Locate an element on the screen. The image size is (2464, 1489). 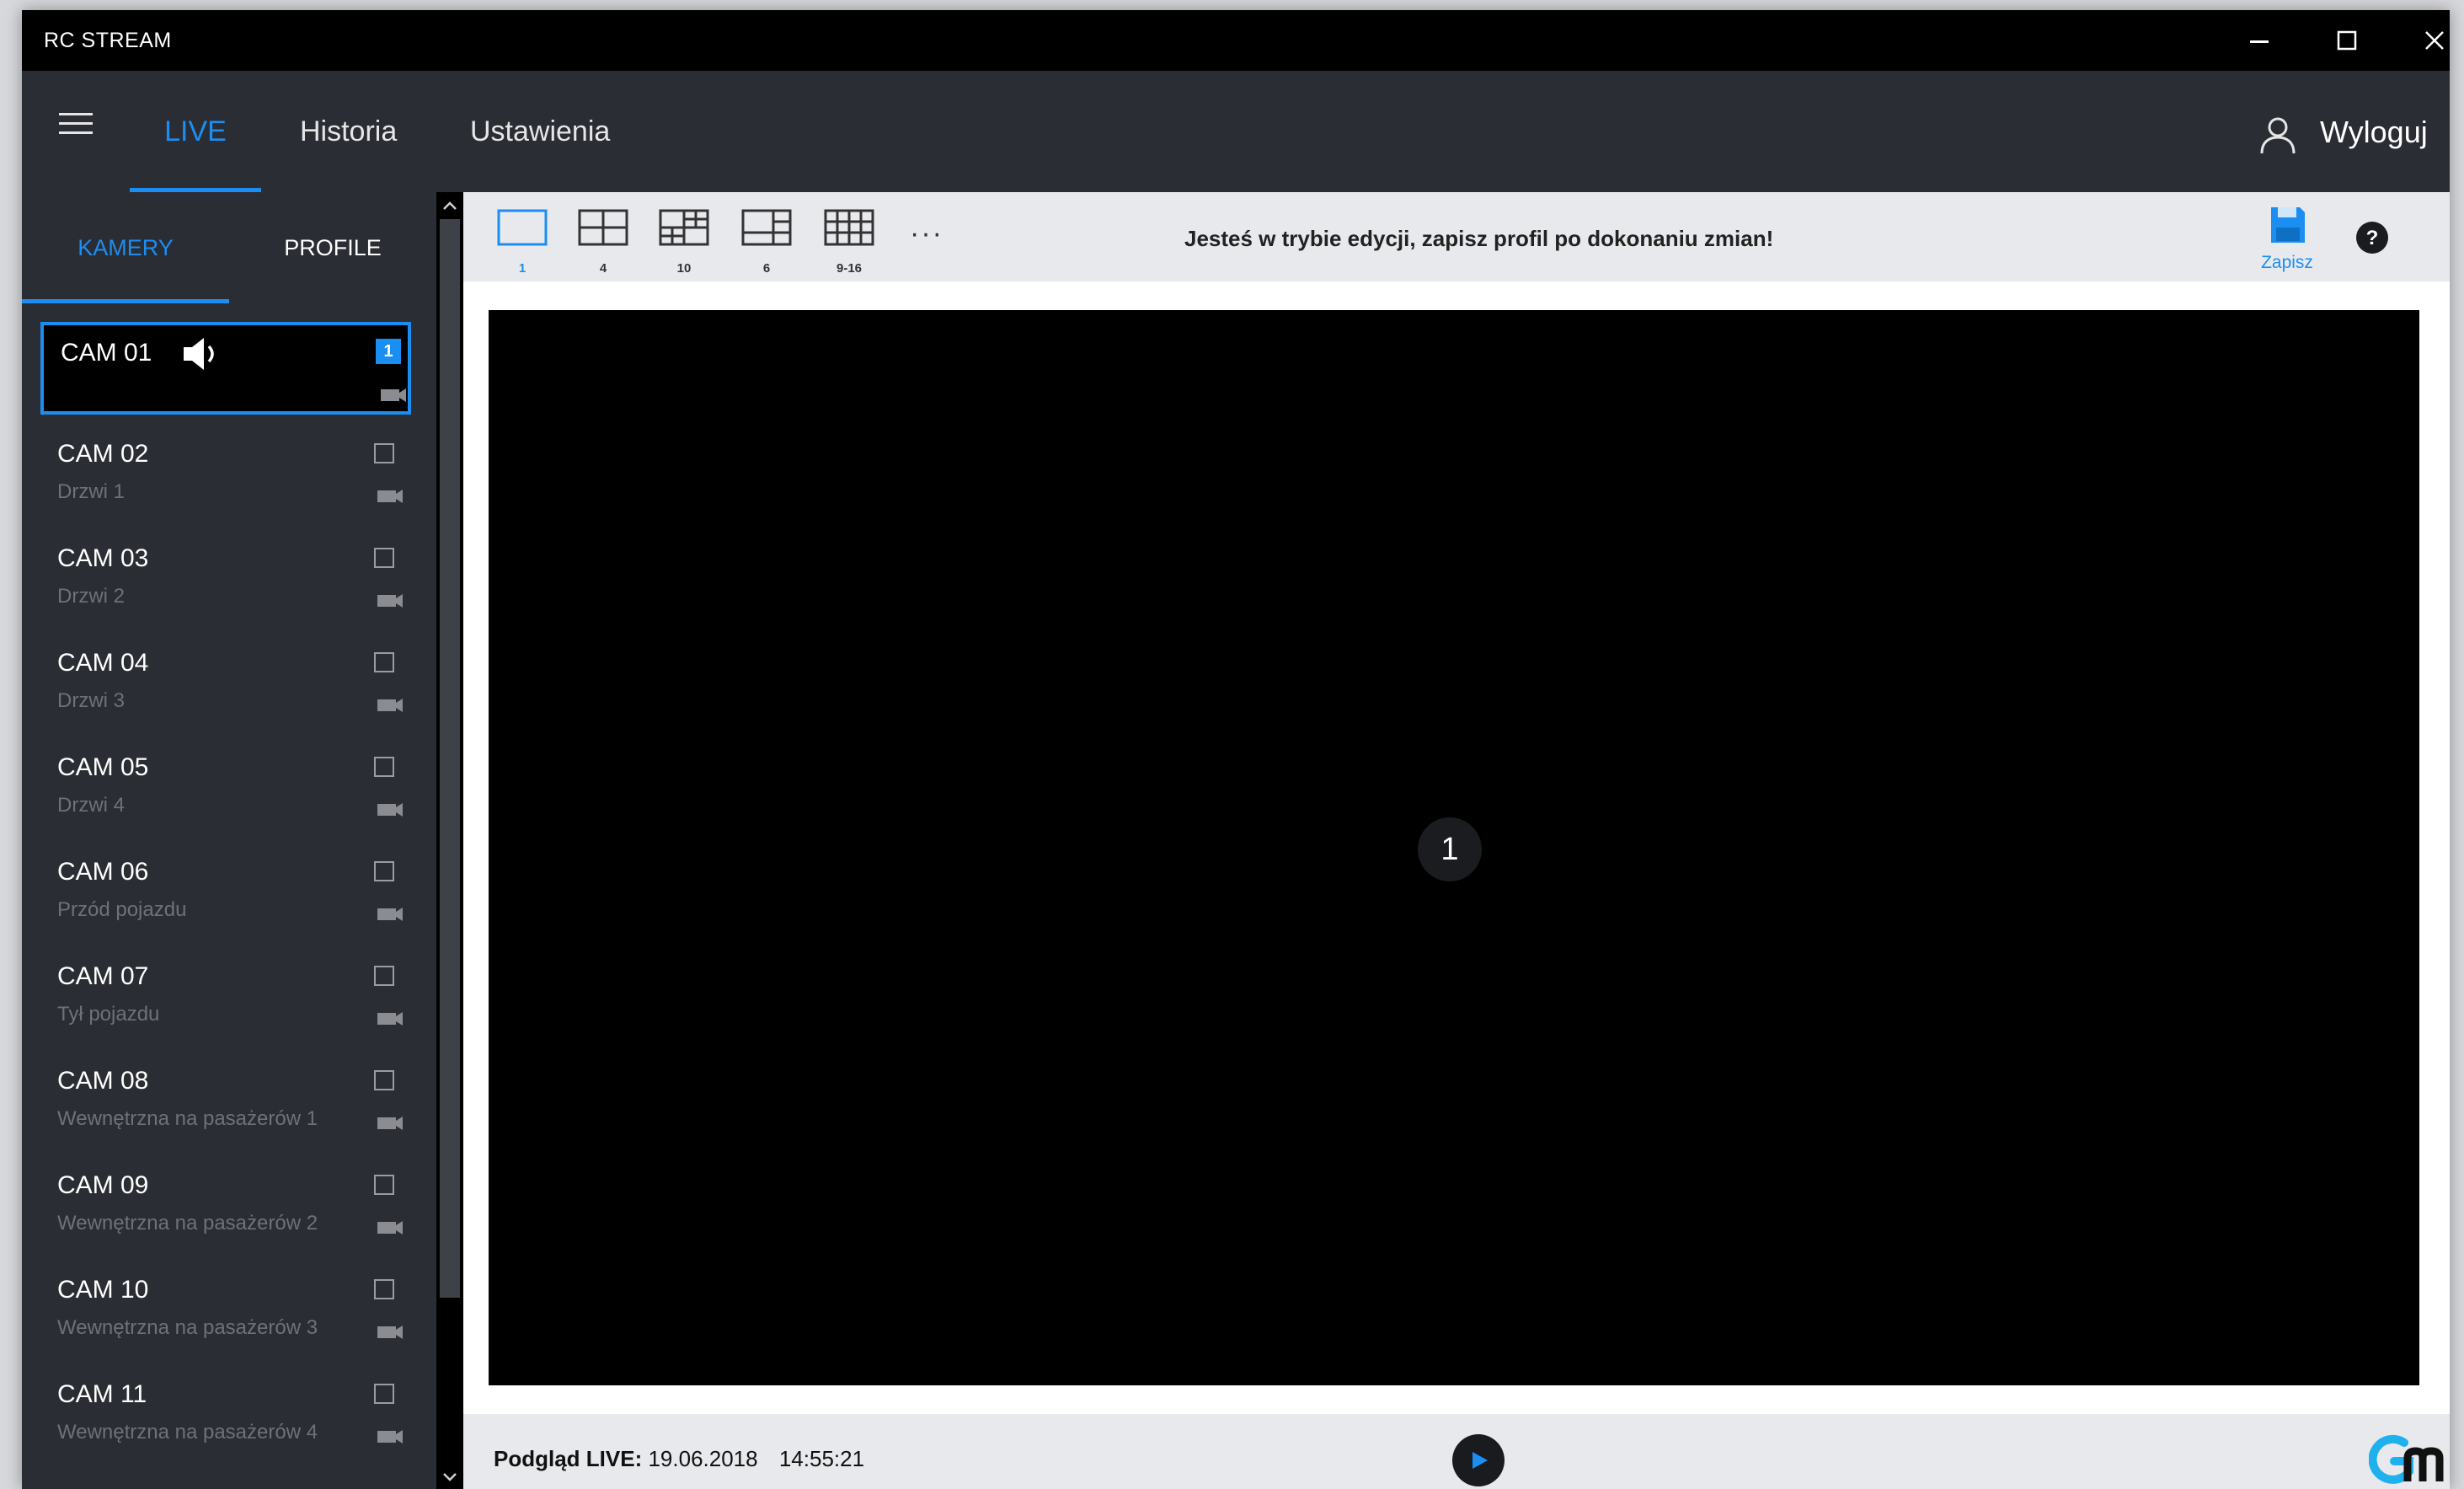
layout-six-icon is located at coordinates (767, 227).